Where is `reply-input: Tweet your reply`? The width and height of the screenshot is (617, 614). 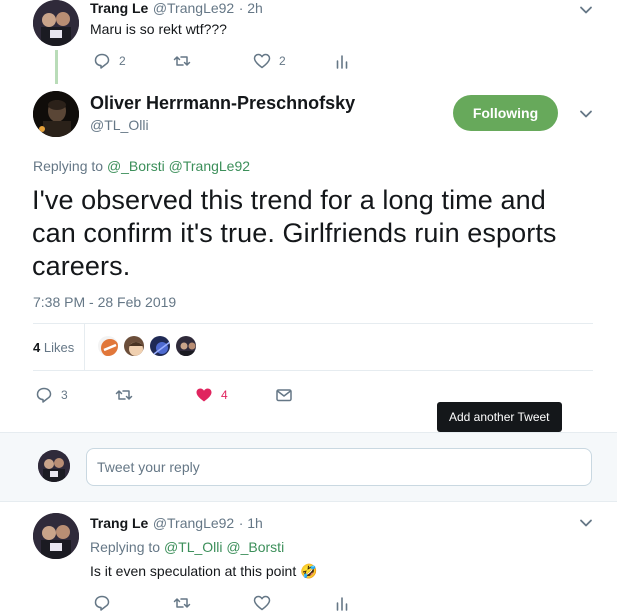
reply-input: Tweet your reply is located at coordinates (339, 467).